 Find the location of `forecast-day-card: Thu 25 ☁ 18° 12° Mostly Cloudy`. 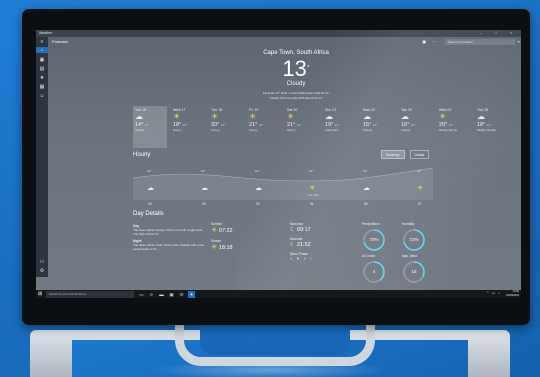

forecast-day-card: Thu 25 ☁ 18° 12° Mostly Cloudy is located at coordinates (492, 127).